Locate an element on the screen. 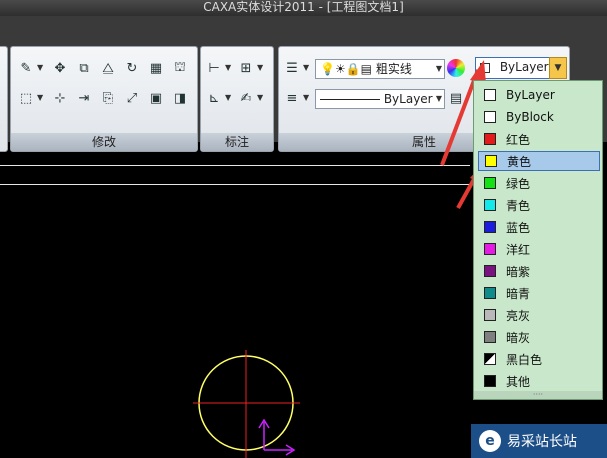 This screenshot has width=607, height=458. color-option-other: 其他 is located at coordinates (539, 381).